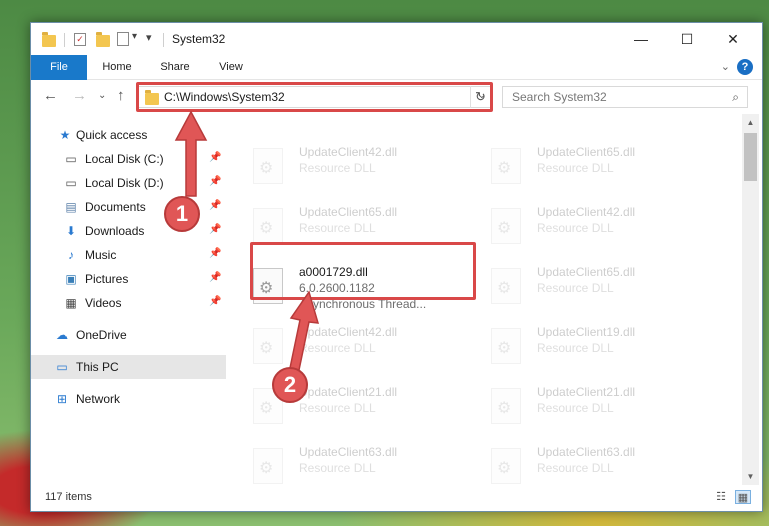 This screenshot has height=526, width=769. I want to click on callout-arrows, so click(247, 240).